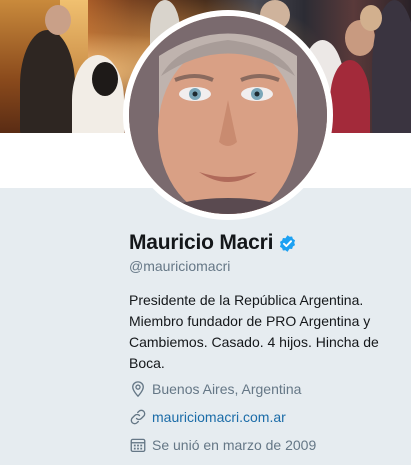 The image size is (411, 465). What do you see at coordinates (179, 266) in the screenshot?
I see `profile-handle: @mauriciomacri` at bounding box center [179, 266].